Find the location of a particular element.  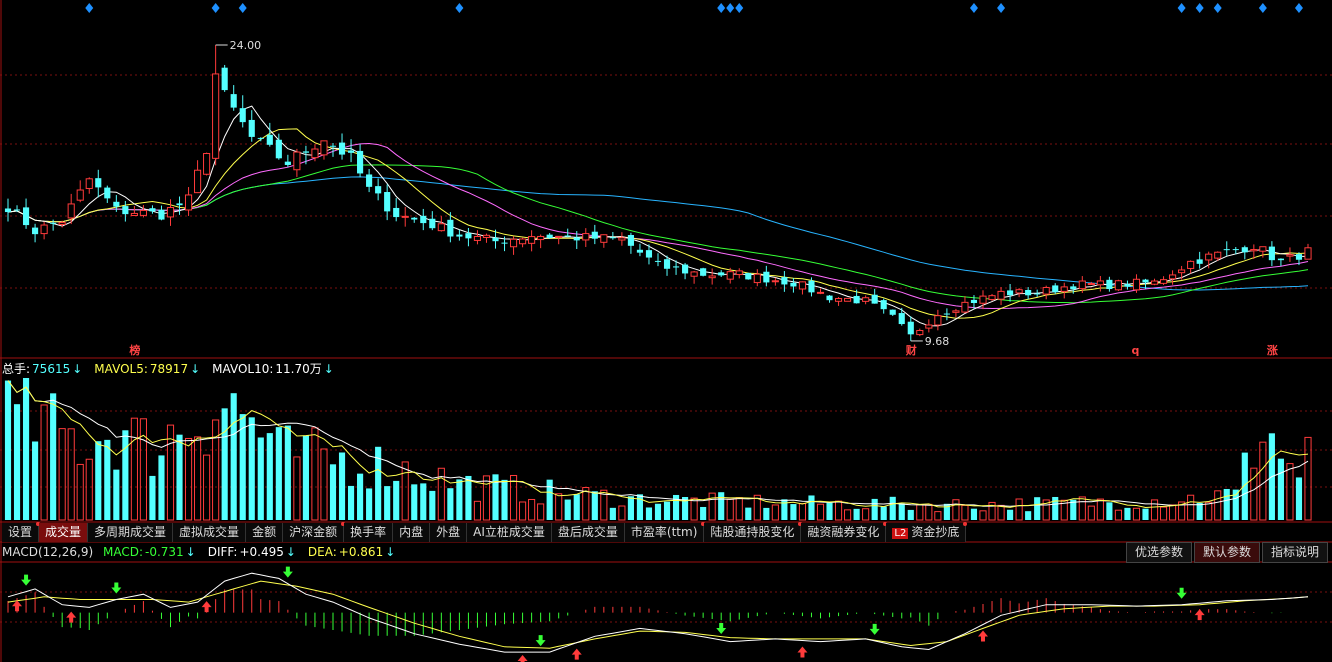

low-price-label: 9.68 is located at coordinates (937, 341).